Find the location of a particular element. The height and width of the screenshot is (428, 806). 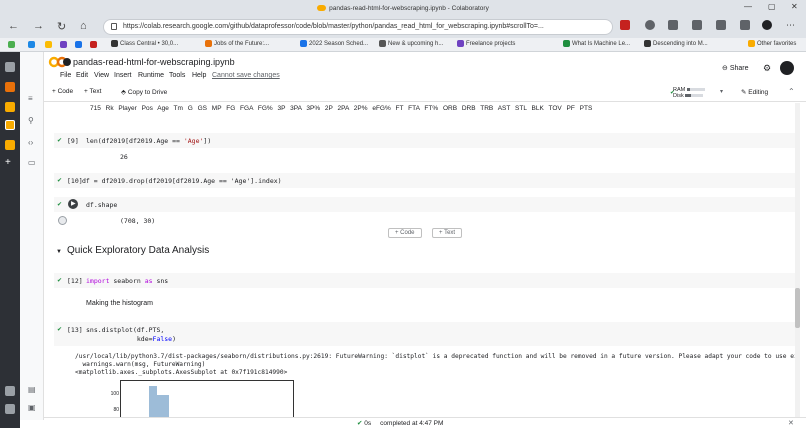

cell-code: sns.distplot(df.PTS, kde=False) is located at coordinates (131, 335).